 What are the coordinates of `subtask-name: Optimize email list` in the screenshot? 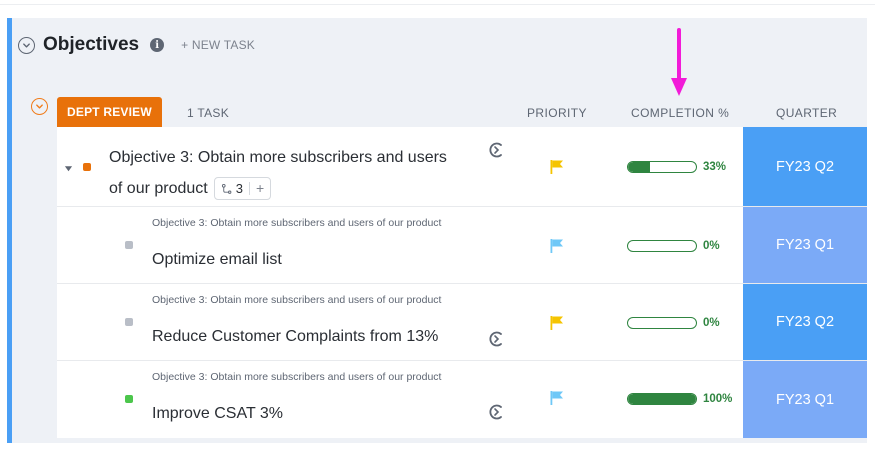 It's located at (217, 260).